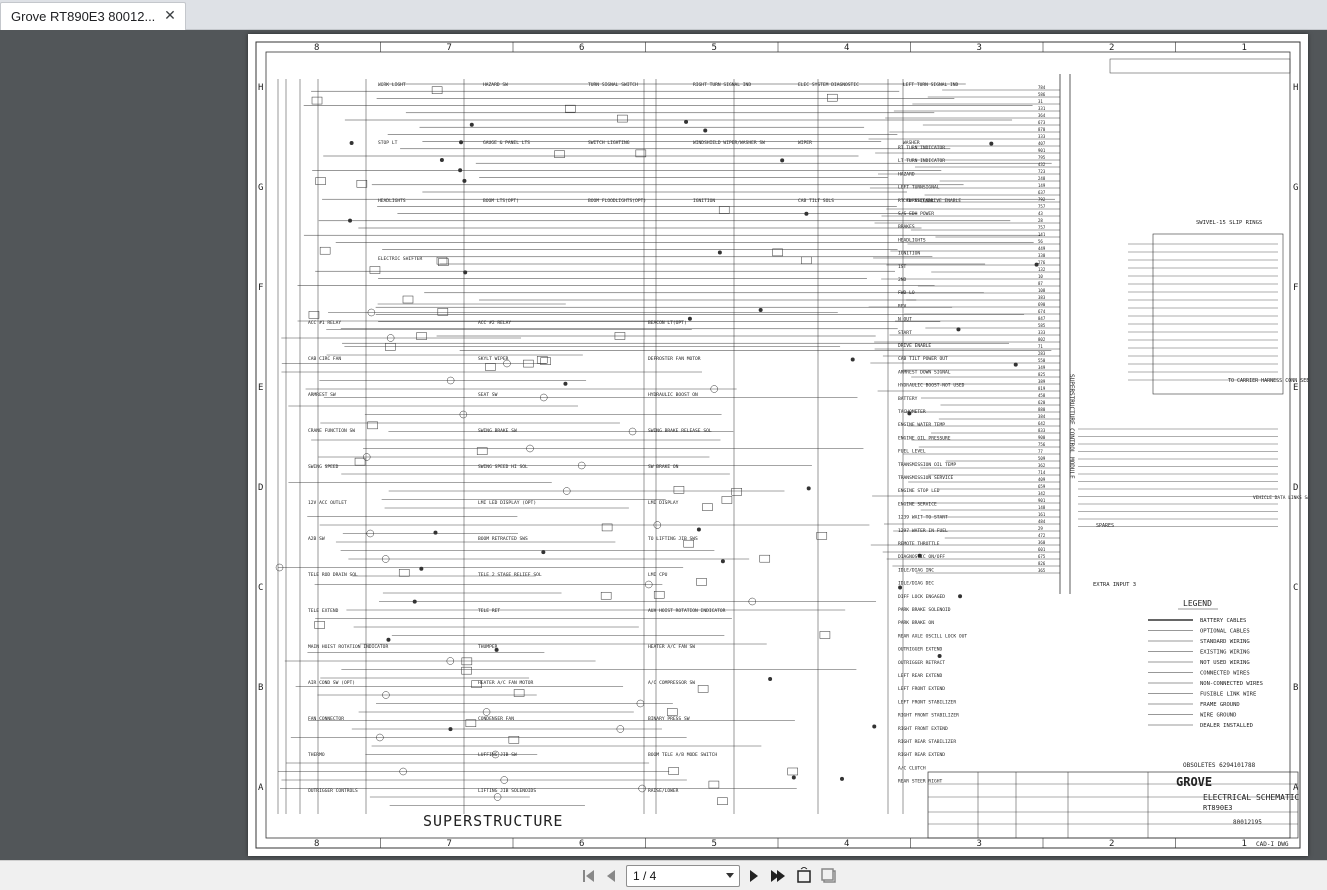 The height and width of the screenshot is (890, 1327). I want to click on wire-number: 87, so click(1040, 283).